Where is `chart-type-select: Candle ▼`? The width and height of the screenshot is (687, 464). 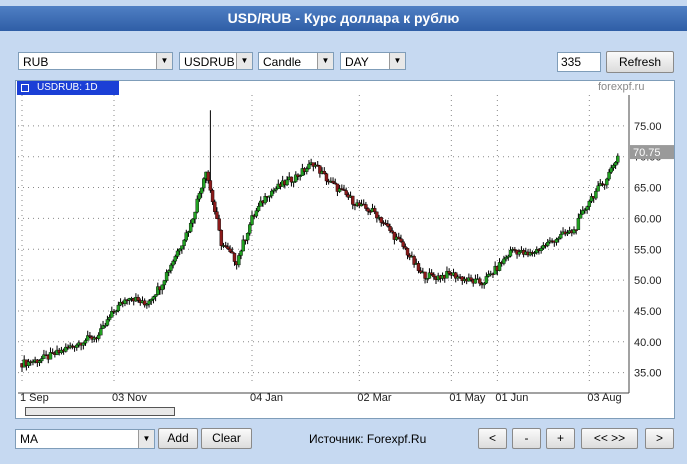 chart-type-select: Candle ▼ is located at coordinates (296, 61).